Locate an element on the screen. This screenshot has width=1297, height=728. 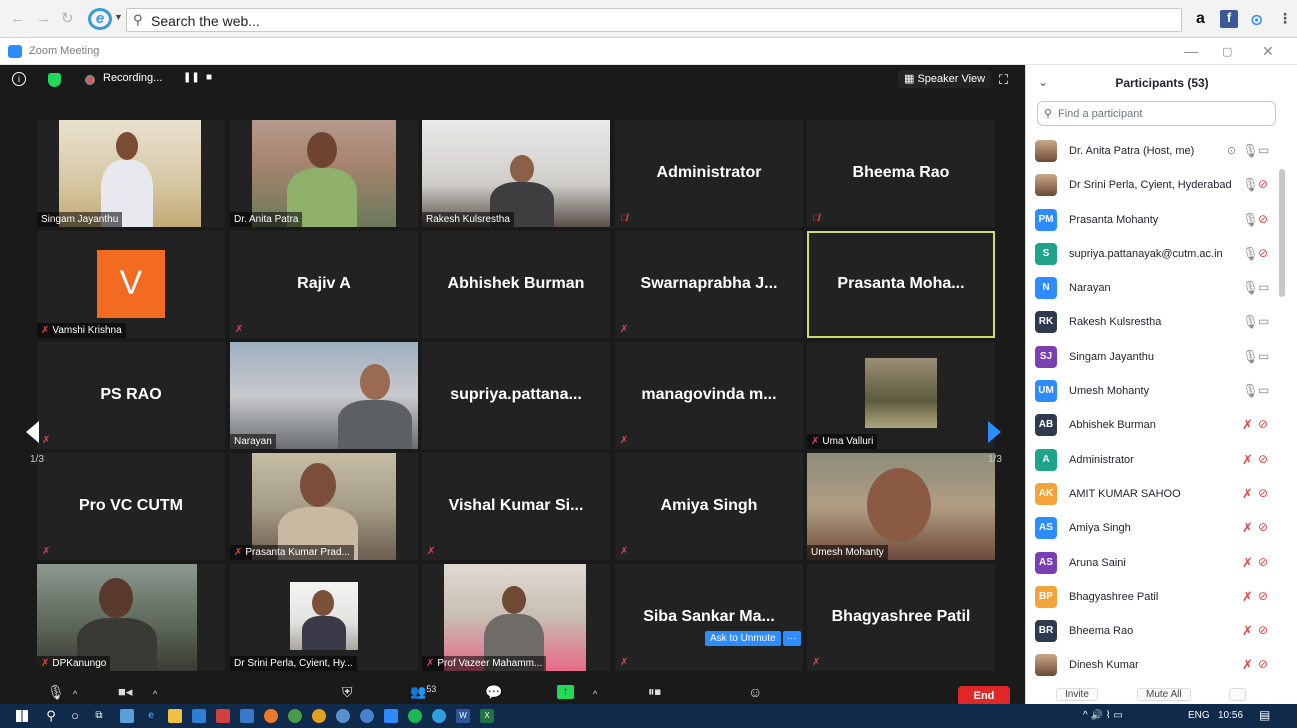
cortana-icon: ○ is located at coordinates (75, 716).